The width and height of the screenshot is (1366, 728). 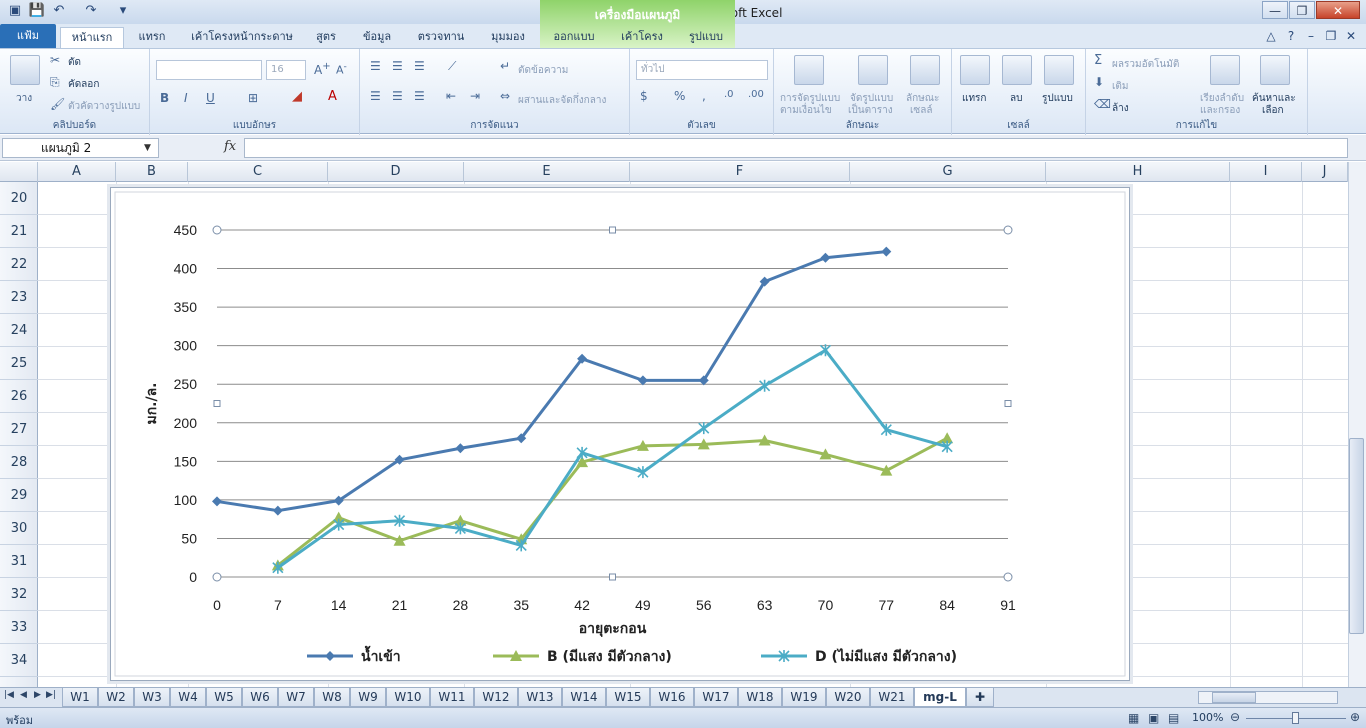 What do you see at coordinates (1356, 536) in the screenshot?
I see `vertical-scroll-thumb` at bounding box center [1356, 536].